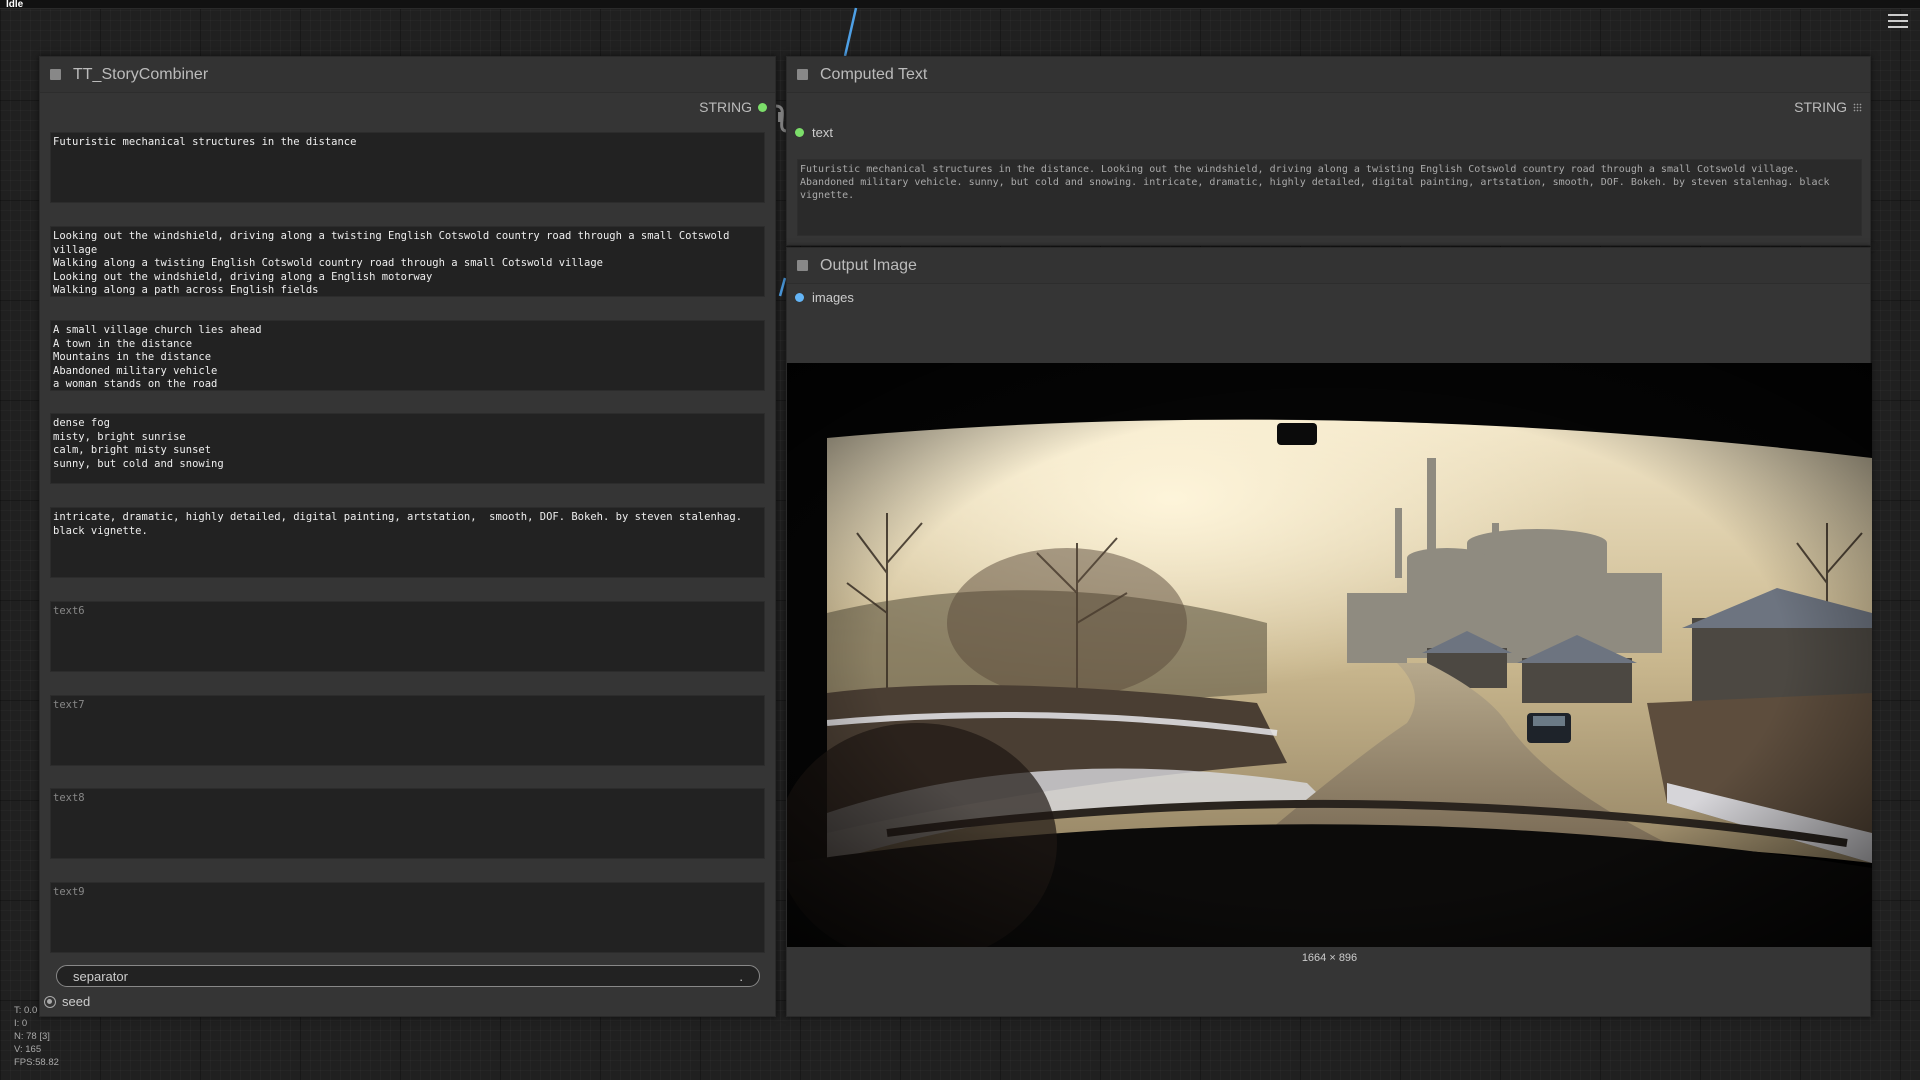 Image resolution: width=1920 pixels, height=1080 pixels. I want to click on node-title-bar: TT_StoryCombiner, so click(407, 75).